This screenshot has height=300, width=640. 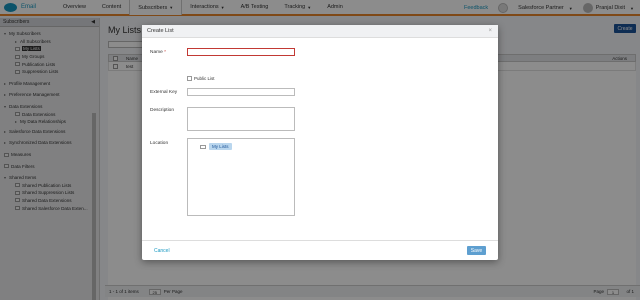 I want to click on location-tree: My Lists, so click(x=241, y=177).